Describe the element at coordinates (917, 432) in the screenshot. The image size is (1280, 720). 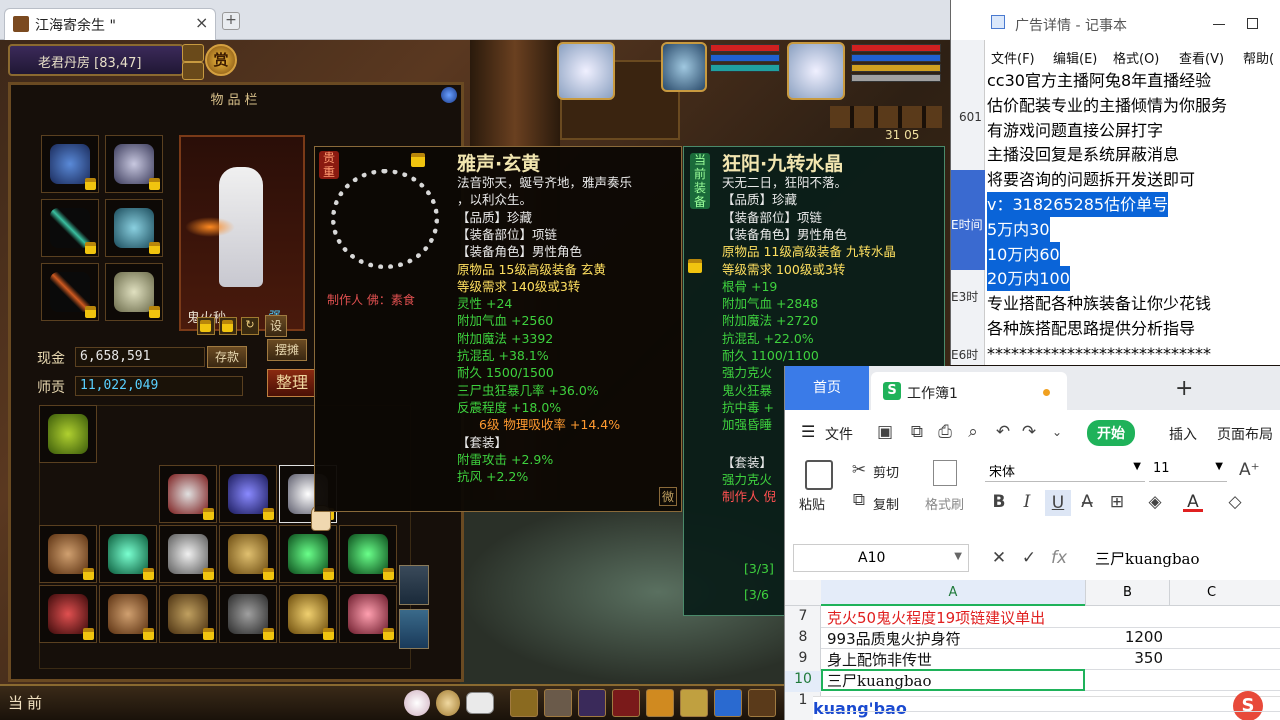
I see `export-icon: ⧉` at that location.